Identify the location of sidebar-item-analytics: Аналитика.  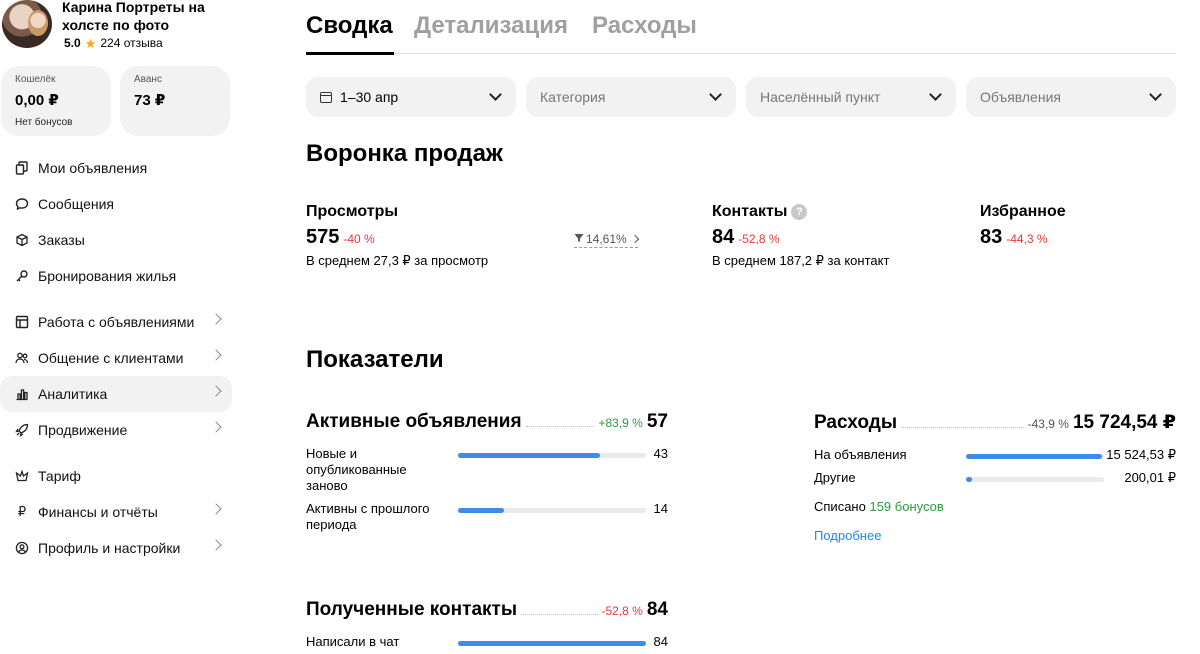
(116, 394).